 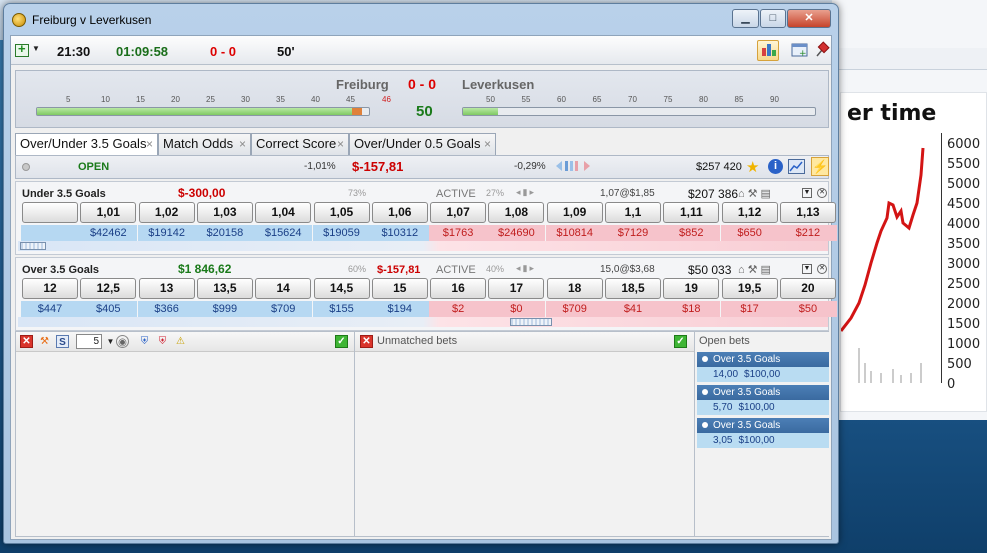 I want to click on odds-button: 1,05, so click(x=341, y=212).